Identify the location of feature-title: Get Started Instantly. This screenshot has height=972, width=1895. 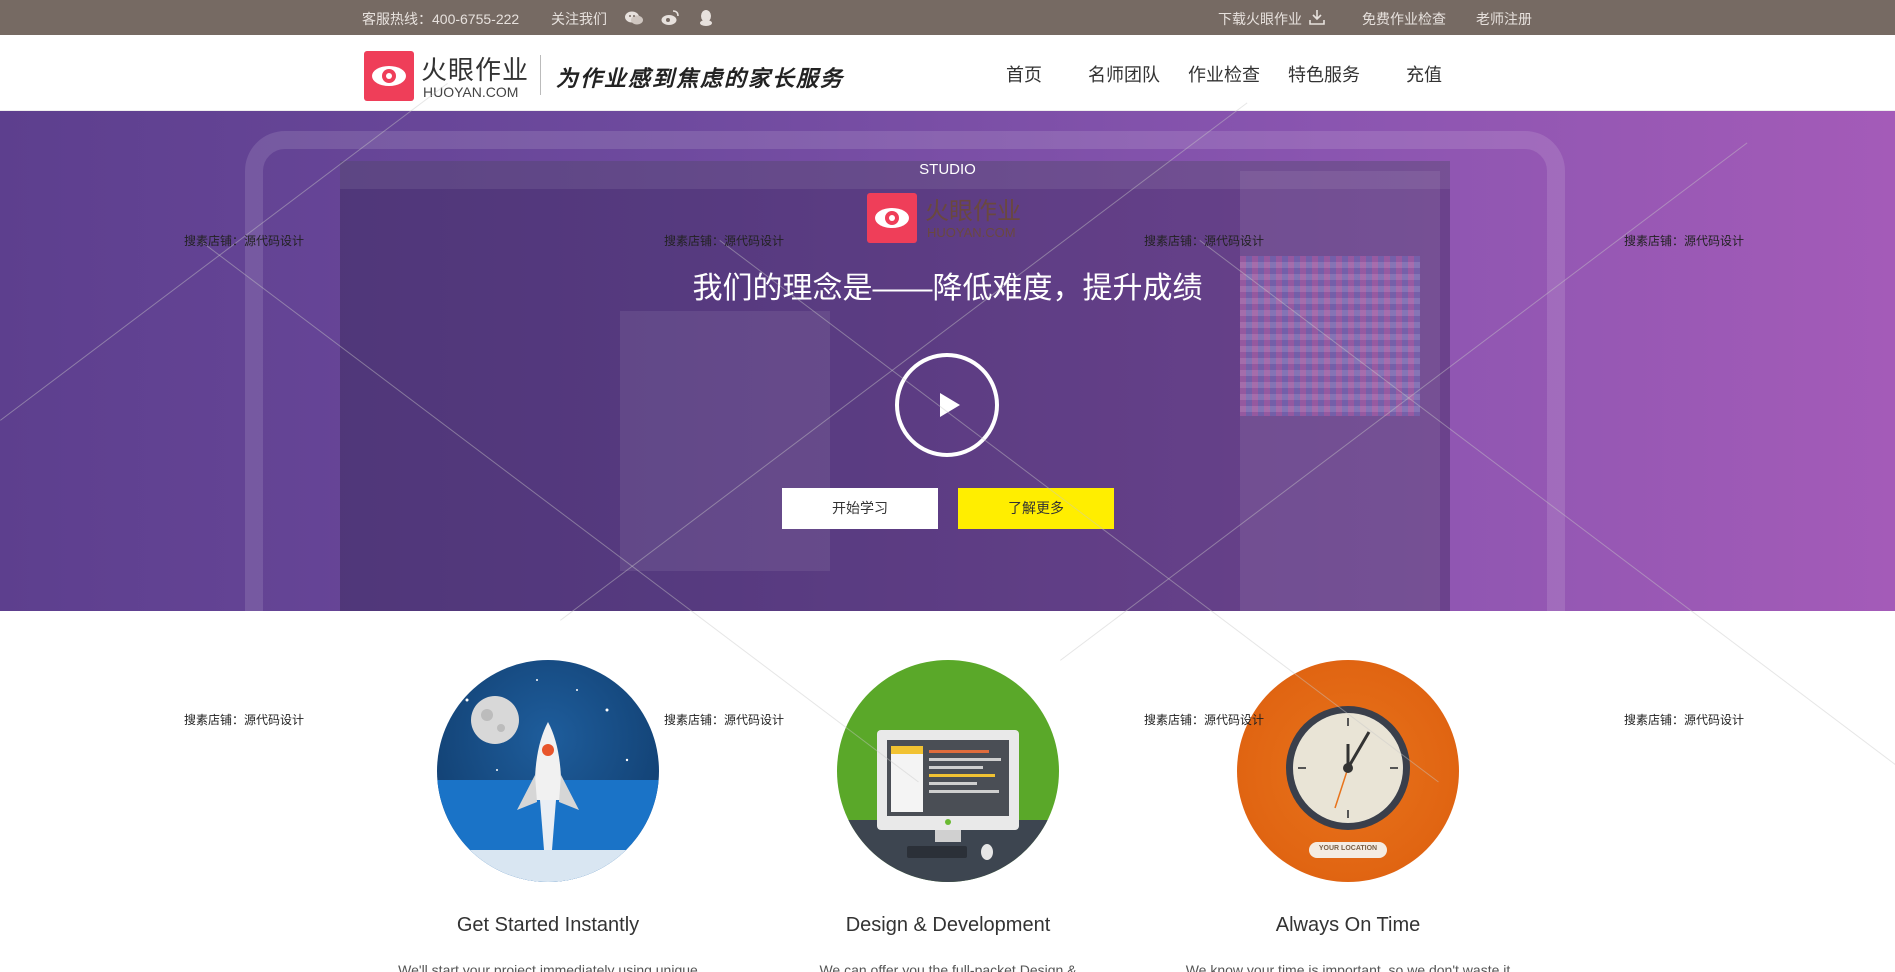
(548, 925).